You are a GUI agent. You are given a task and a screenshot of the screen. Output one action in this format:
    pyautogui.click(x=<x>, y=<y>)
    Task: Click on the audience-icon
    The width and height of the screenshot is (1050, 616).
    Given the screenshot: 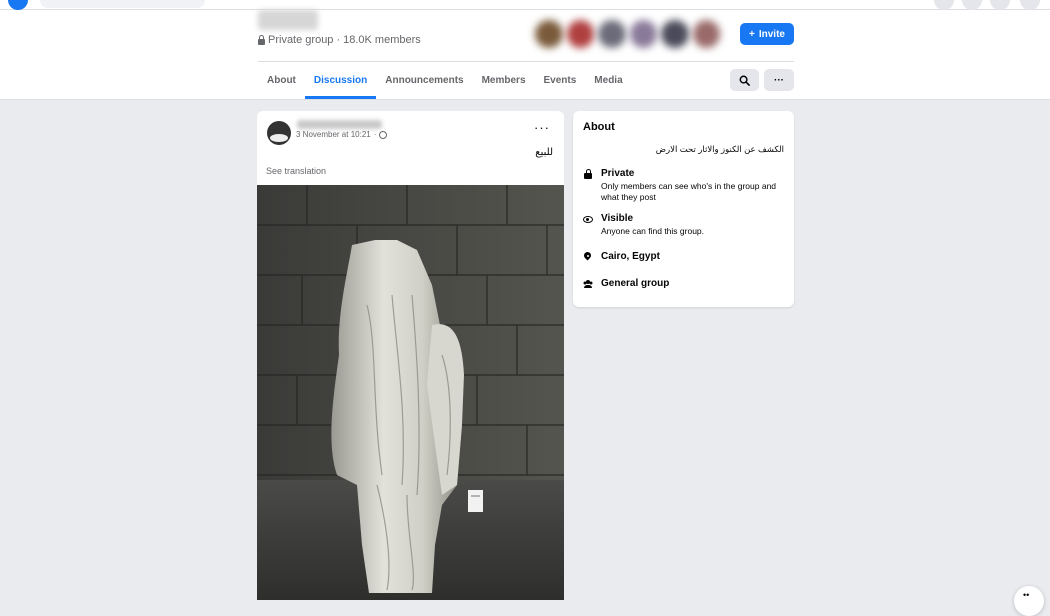 What is the action you would take?
    pyautogui.click(x=383, y=134)
    